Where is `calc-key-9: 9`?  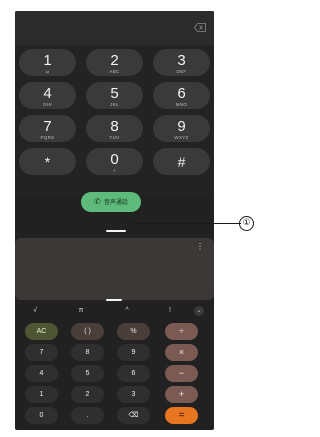
calc-key-9: 9 is located at coordinates (133, 352).